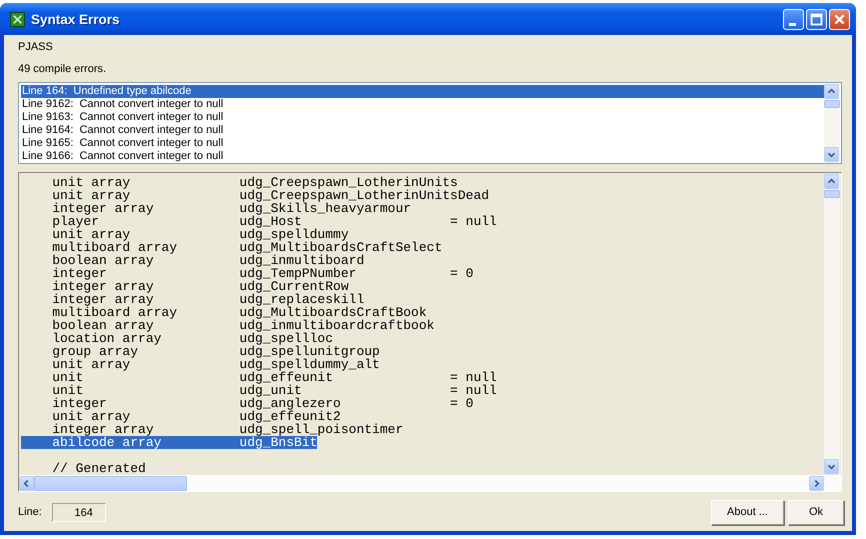  I want to click on variable-name: udg_TempPNumber, so click(297, 273).